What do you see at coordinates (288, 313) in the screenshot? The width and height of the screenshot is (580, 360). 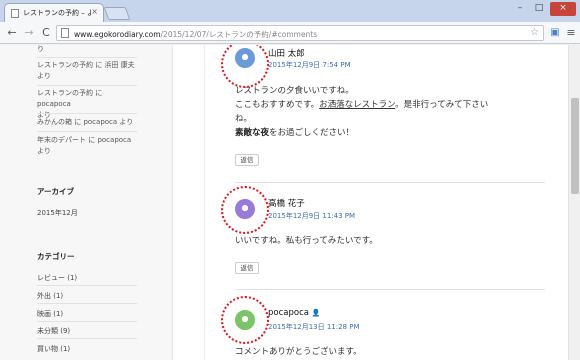 I see `author-name: pocapoca` at bounding box center [288, 313].